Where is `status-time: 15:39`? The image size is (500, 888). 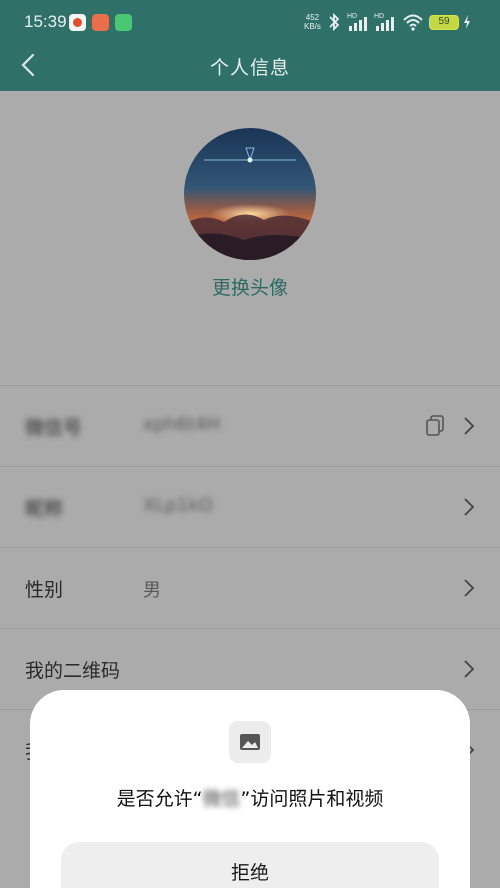
status-time: 15:39 is located at coordinates (45, 21).